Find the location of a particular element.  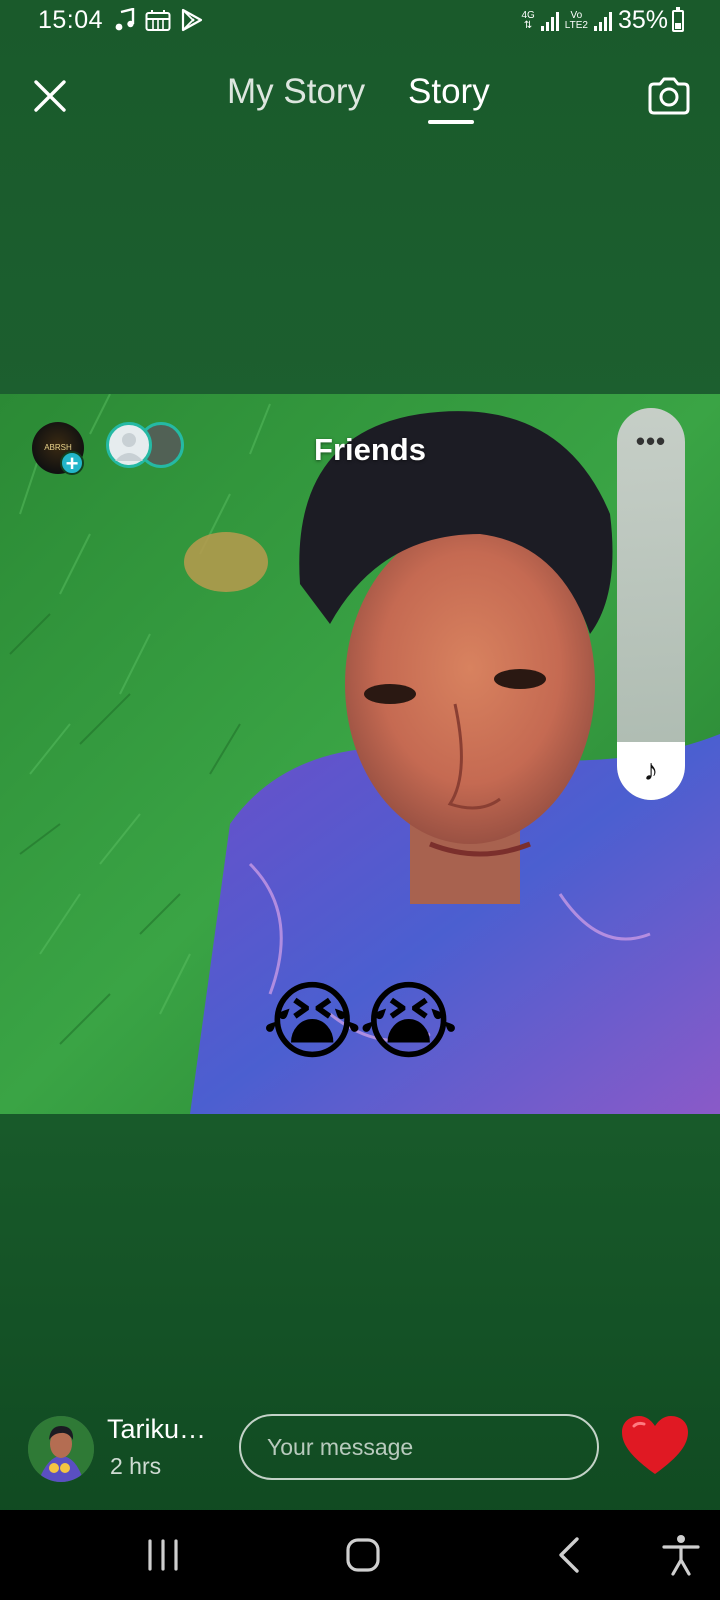

back-icon is located at coordinates (570, 1555).